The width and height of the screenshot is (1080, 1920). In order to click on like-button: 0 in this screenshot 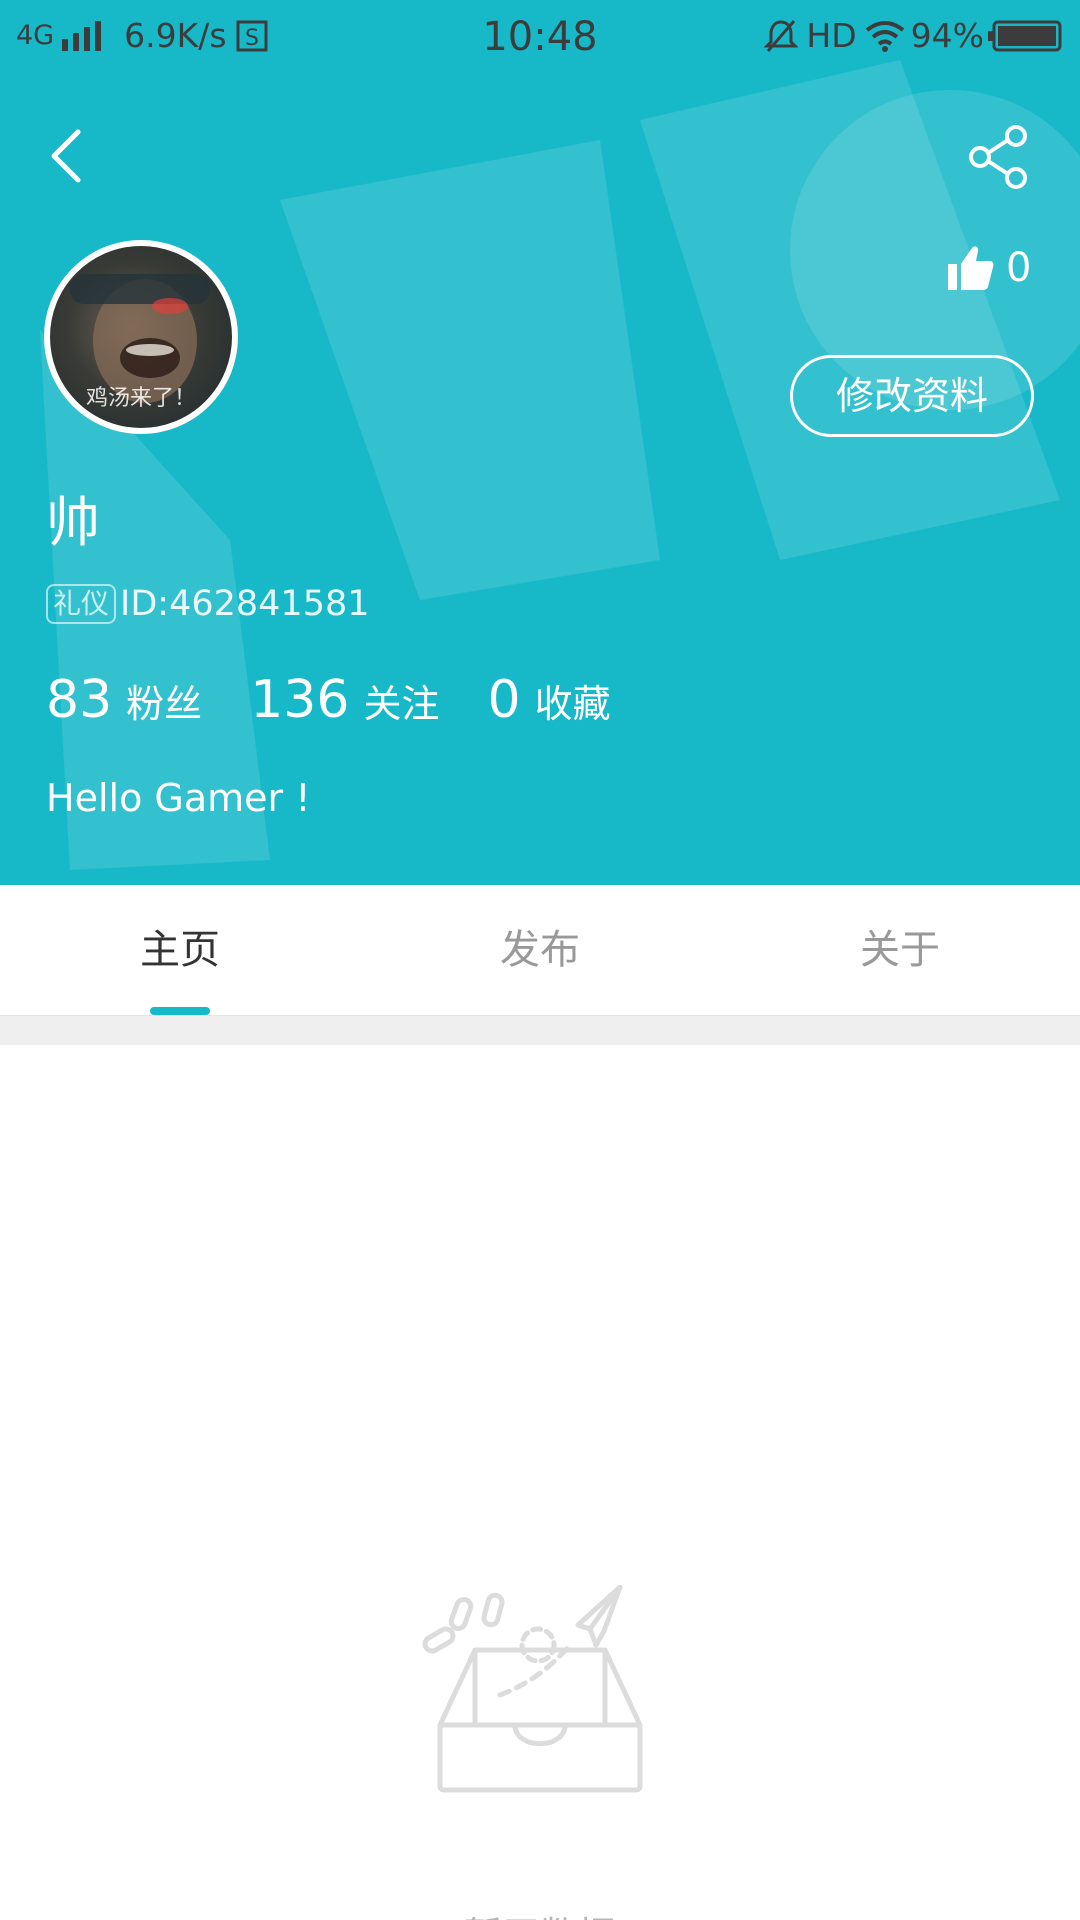, I will do `click(989, 268)`.